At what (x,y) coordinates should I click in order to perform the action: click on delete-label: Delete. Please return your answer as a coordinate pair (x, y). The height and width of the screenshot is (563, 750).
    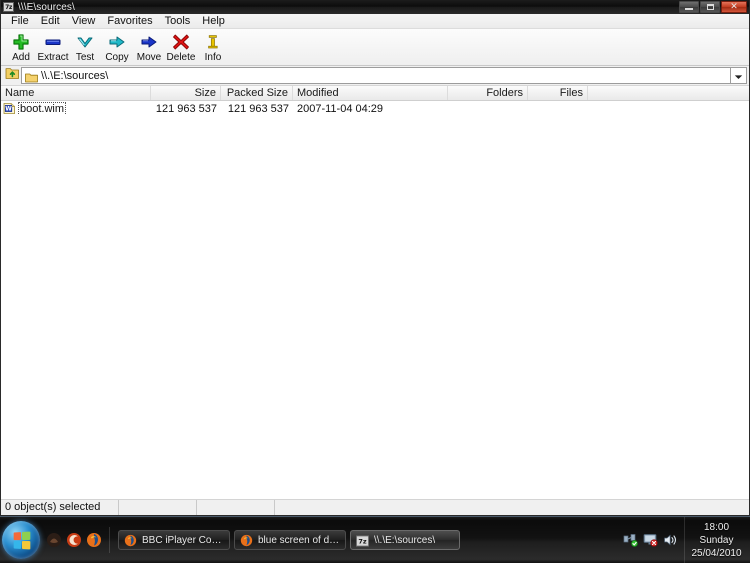
    Looking at the image, I should click on (181, 57).